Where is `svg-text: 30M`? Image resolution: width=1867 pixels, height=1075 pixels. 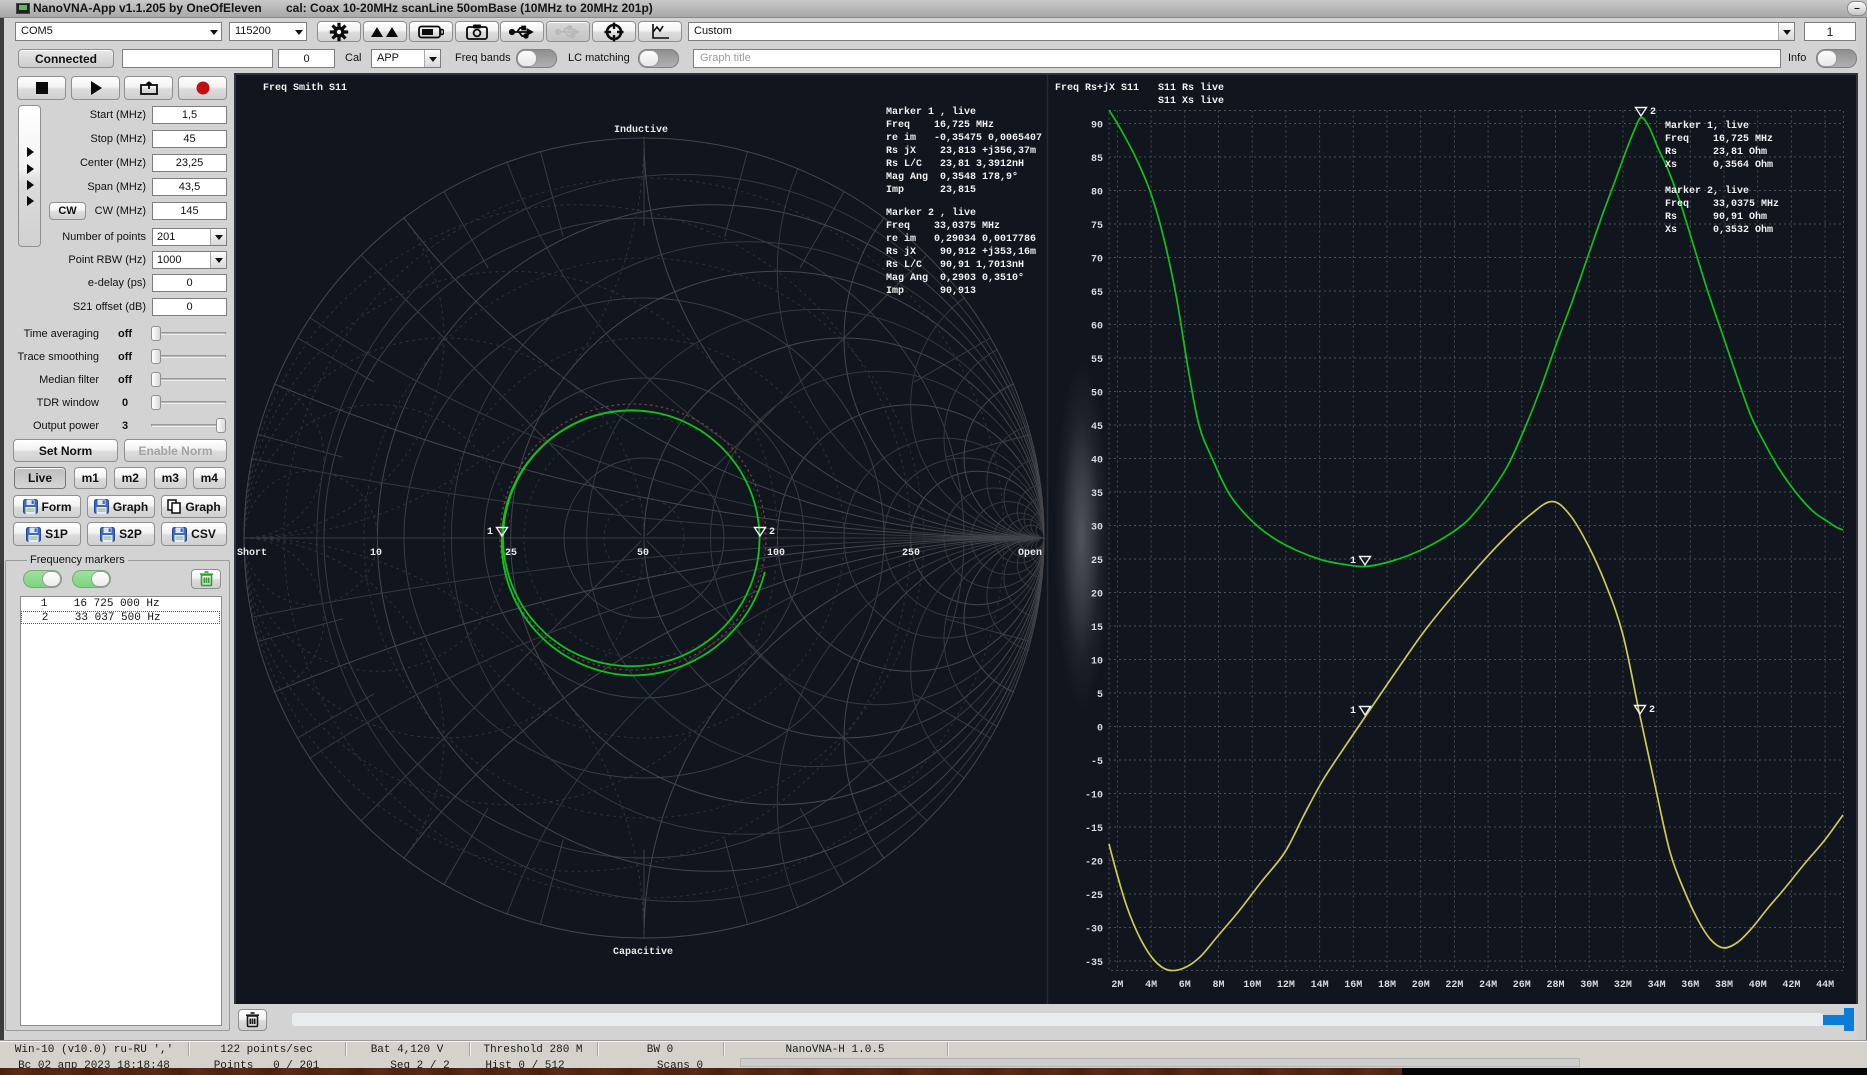 svg-text: 30M is located at coordinates (1589, 985).